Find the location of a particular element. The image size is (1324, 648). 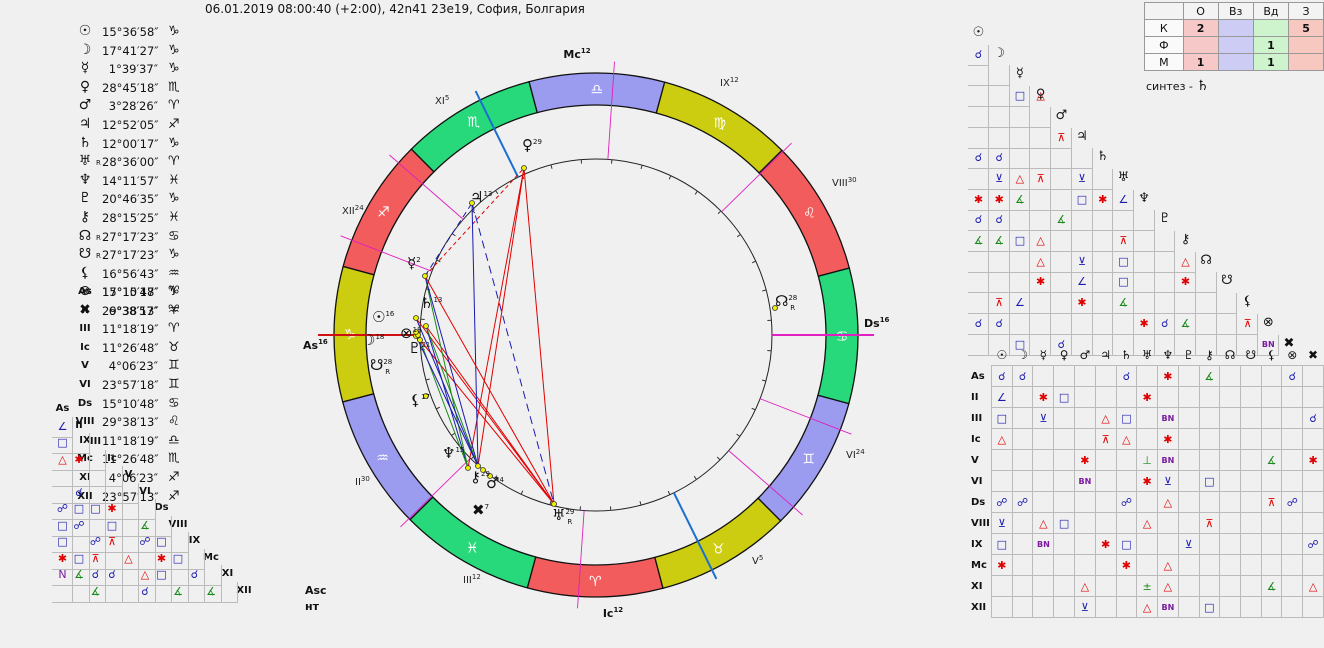

zodiac-sign-glyph: ♌ is located at coordinates (809, 214).